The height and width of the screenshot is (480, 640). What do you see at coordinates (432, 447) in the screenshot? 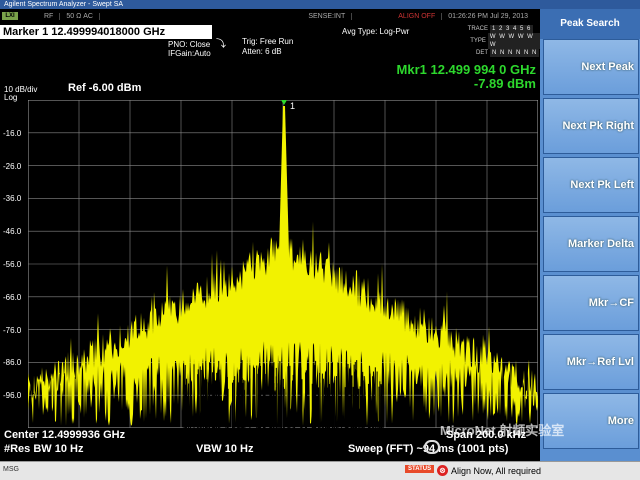
I see `wechat-icon` at bounding box center [432, 447].